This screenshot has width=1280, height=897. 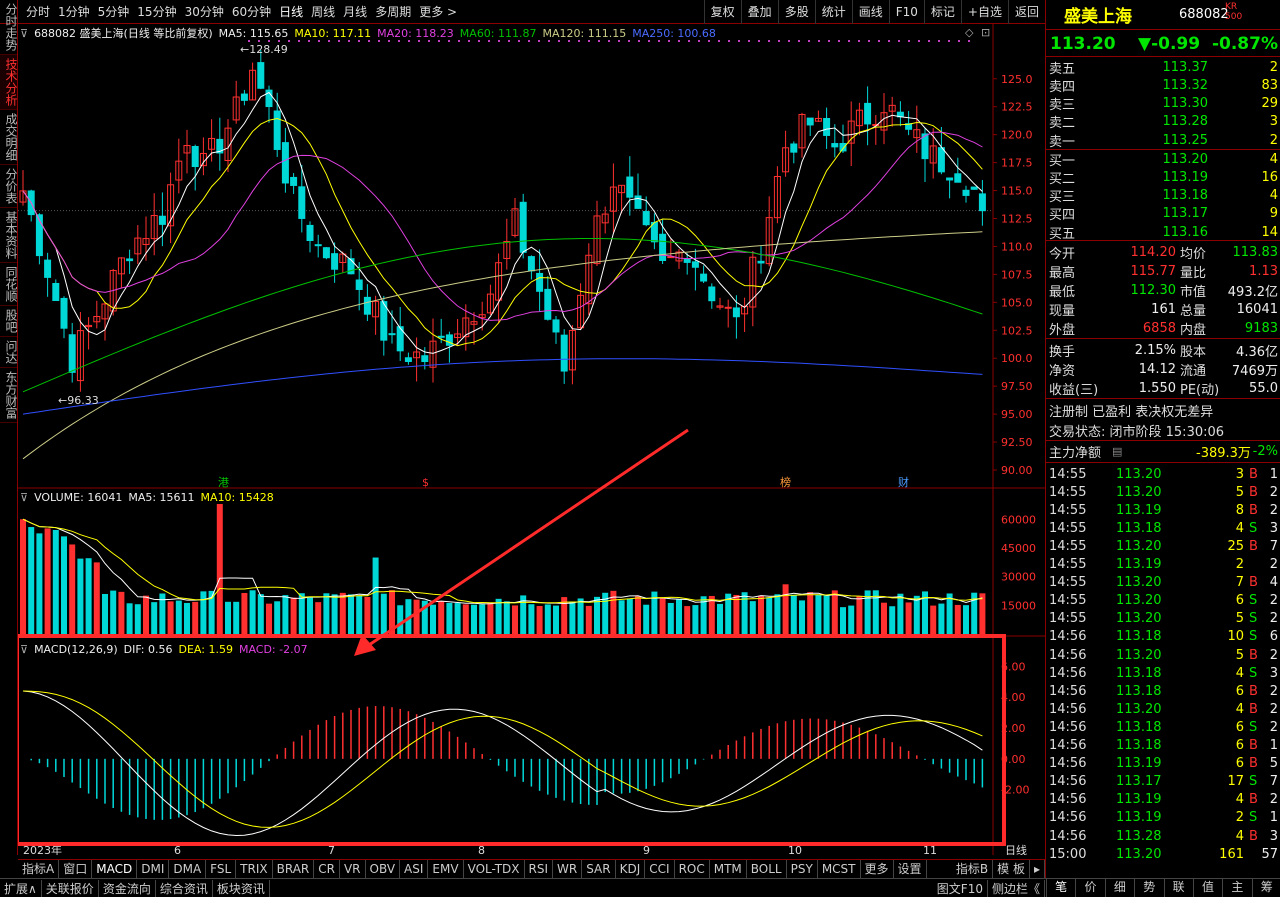 What do you see at coordinates (1163, 196) in the screenshot?
I see `bid-row: 买三 113.18 4` at bounding box center [1163, 196].